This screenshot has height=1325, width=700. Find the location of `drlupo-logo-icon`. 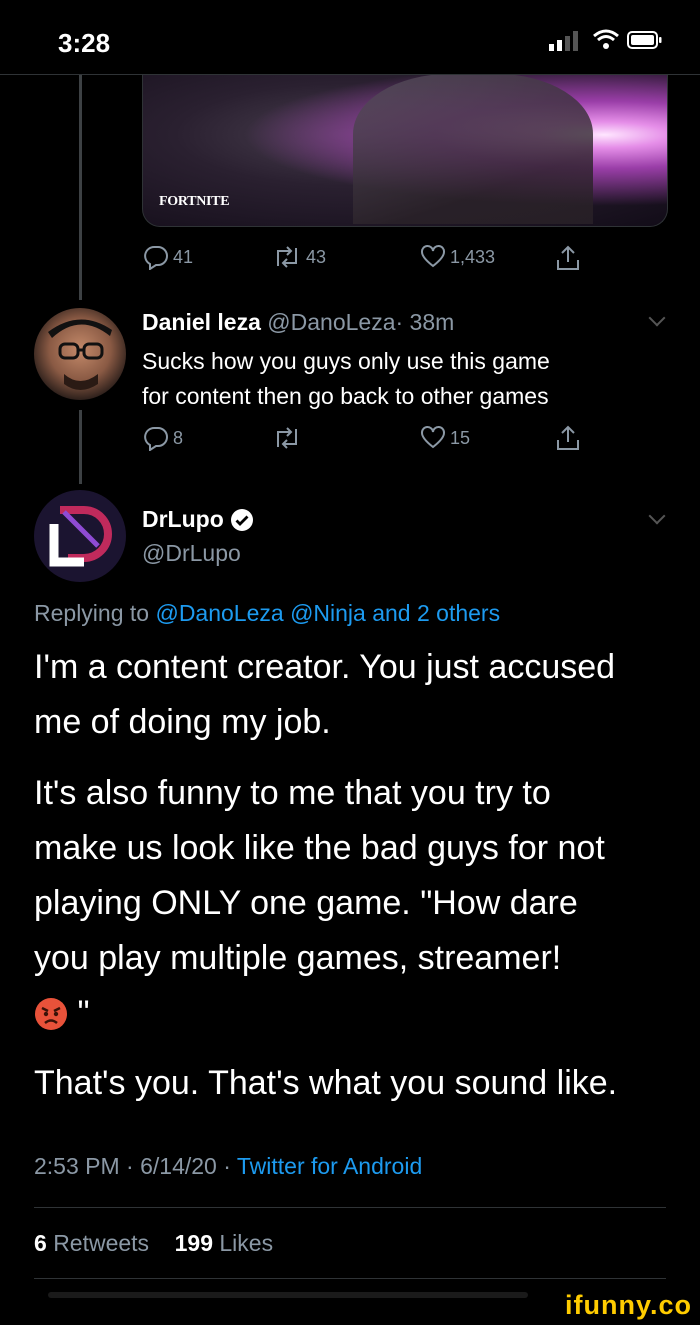

drlupo-logo-icon is located at coordinates (80, 536).